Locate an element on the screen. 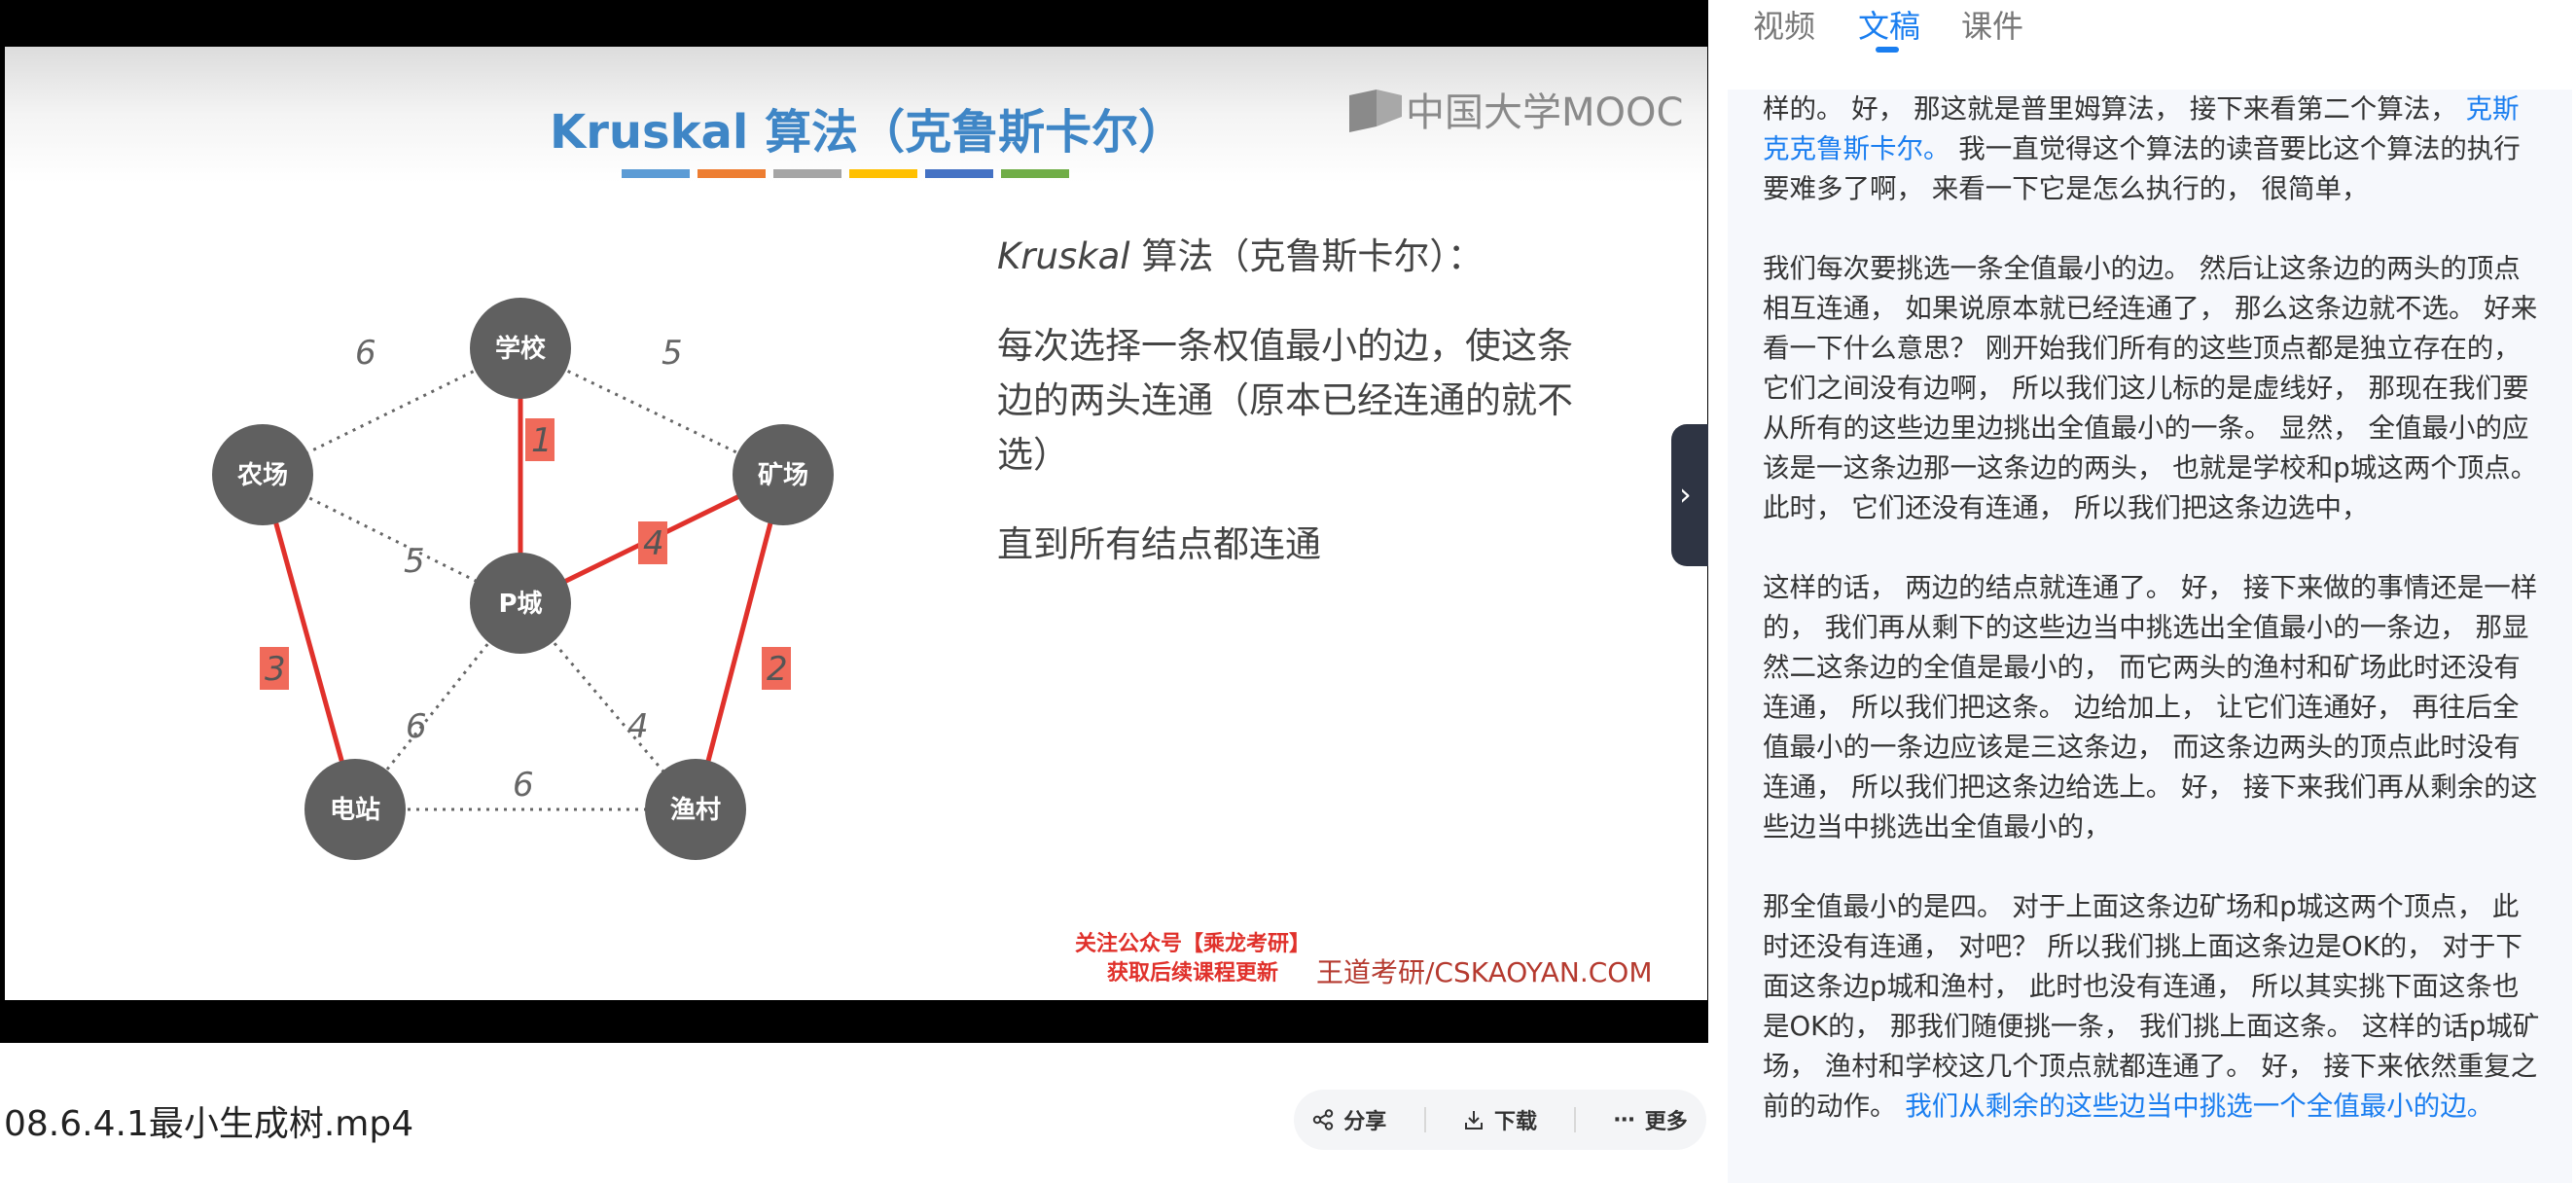 The image size is (2576, 1183). more-button: ⋯ 更多 is located at coordinates (1651, 1119).